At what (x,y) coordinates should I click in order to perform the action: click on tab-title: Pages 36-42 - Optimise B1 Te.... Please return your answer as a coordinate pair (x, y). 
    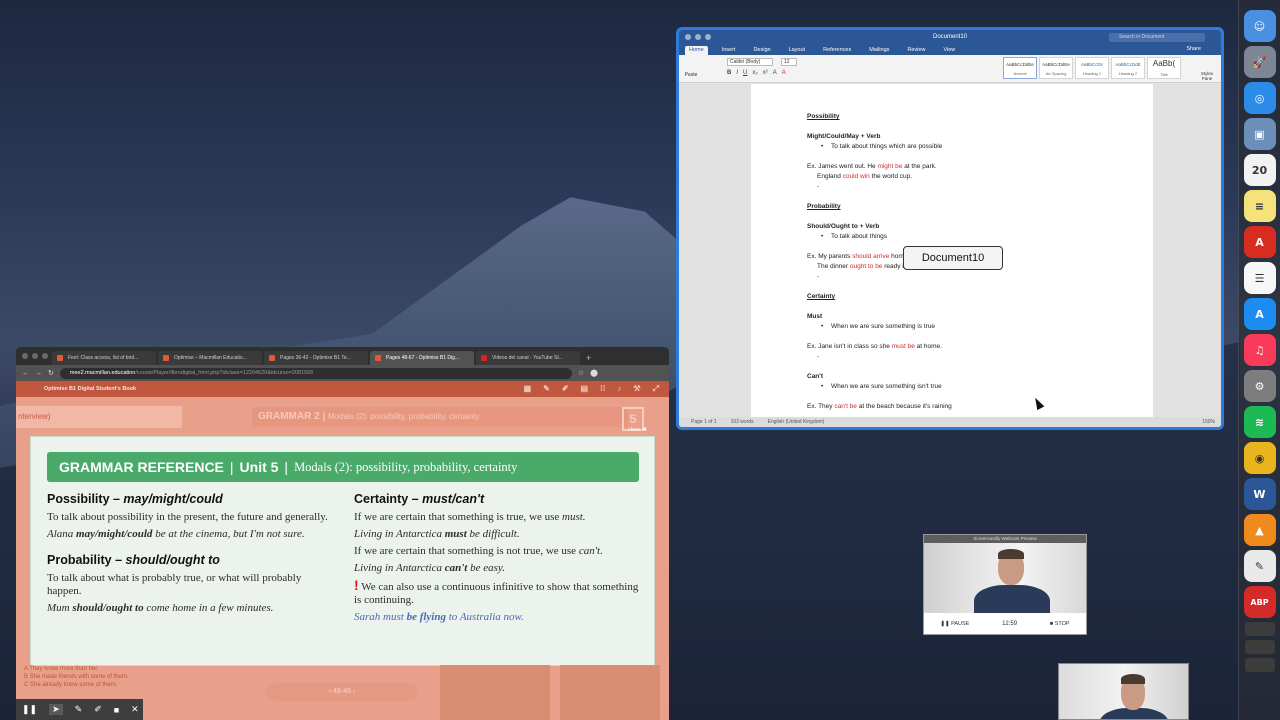
    Looking at the image, I should click on (315, 358).